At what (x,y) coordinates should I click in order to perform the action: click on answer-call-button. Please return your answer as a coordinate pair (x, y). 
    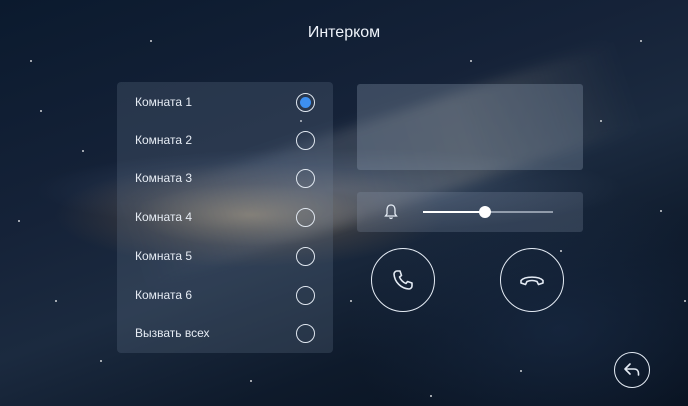
    Looking at the image, I should click on (403, 280).